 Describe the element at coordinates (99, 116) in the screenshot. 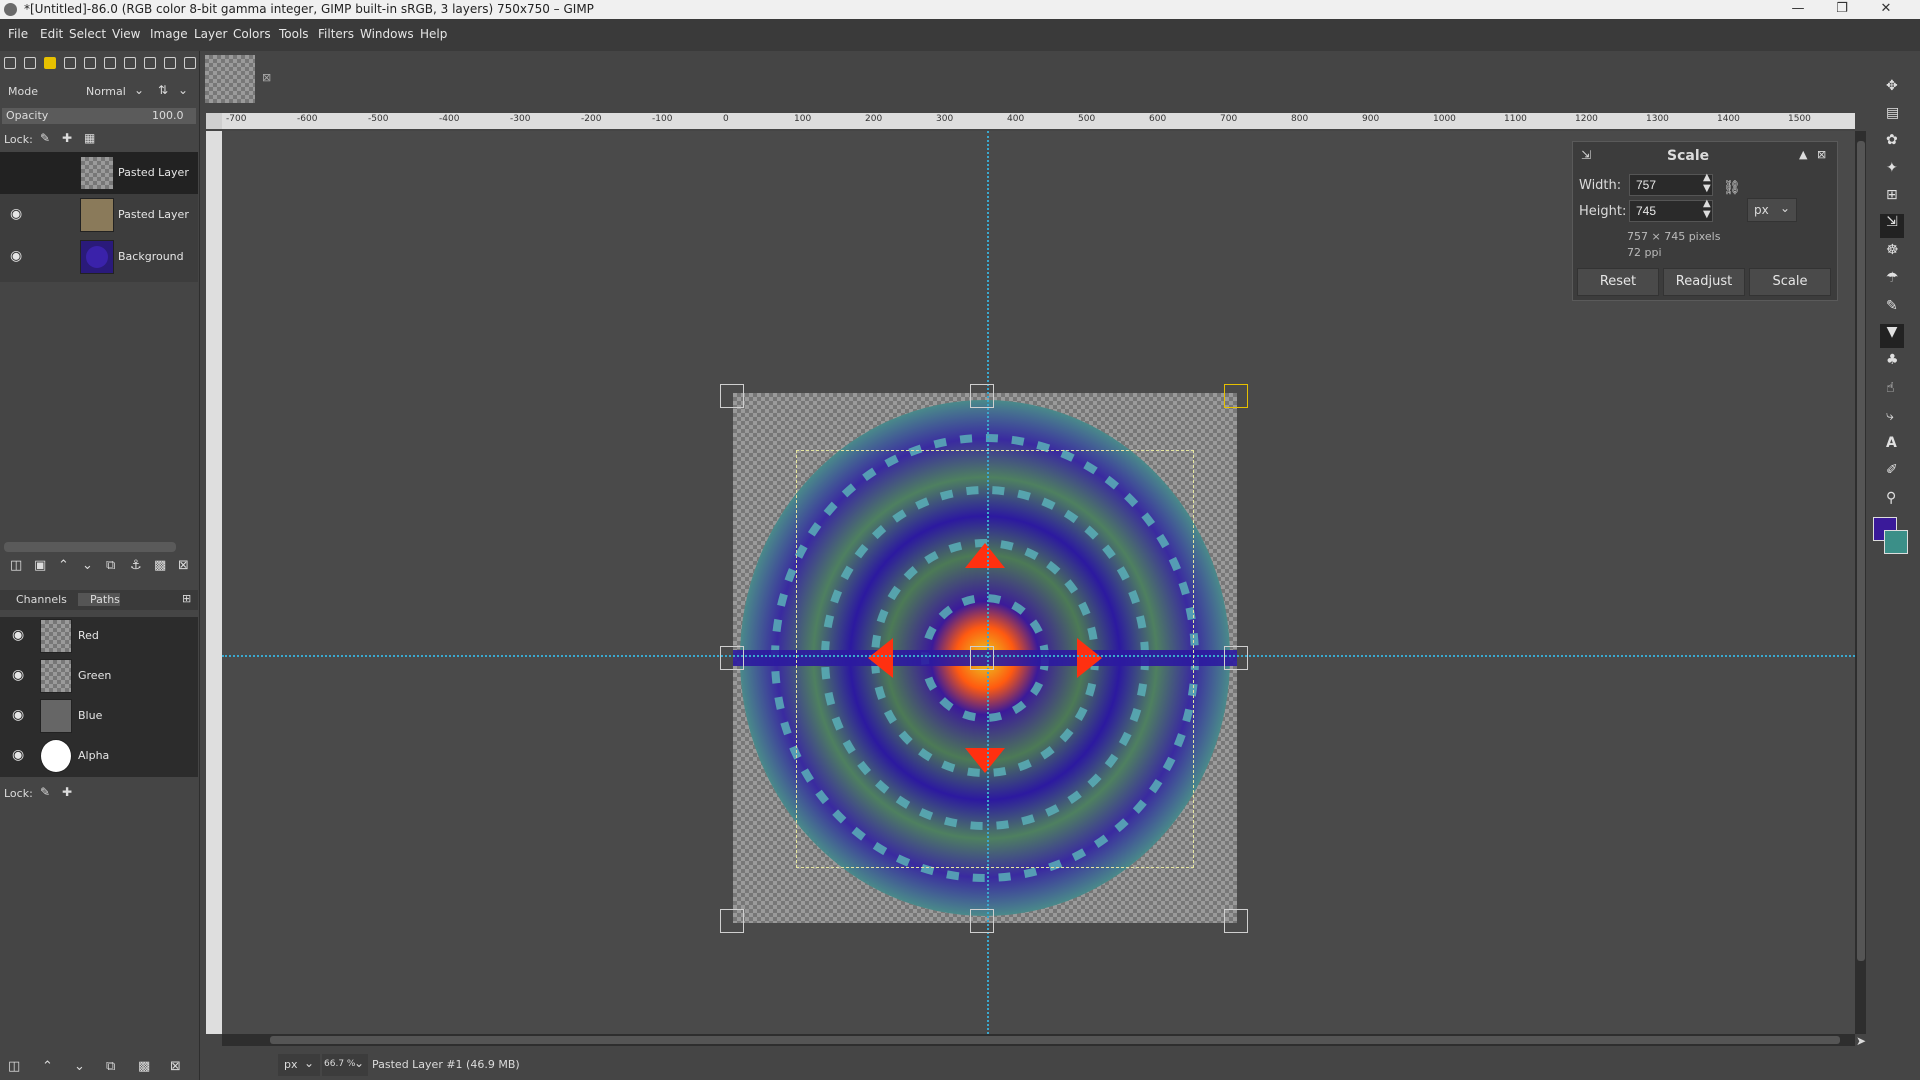

I see `opacity-slider: Opacity 100.0` at that location.